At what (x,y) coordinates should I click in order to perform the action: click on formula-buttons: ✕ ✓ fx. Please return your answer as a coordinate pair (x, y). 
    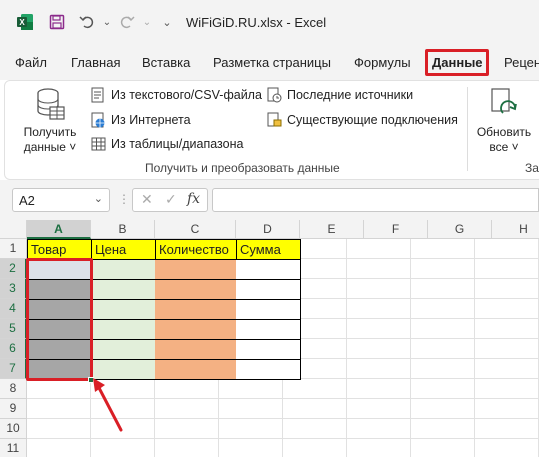
    Looking at the image, I should click on (170, 200).